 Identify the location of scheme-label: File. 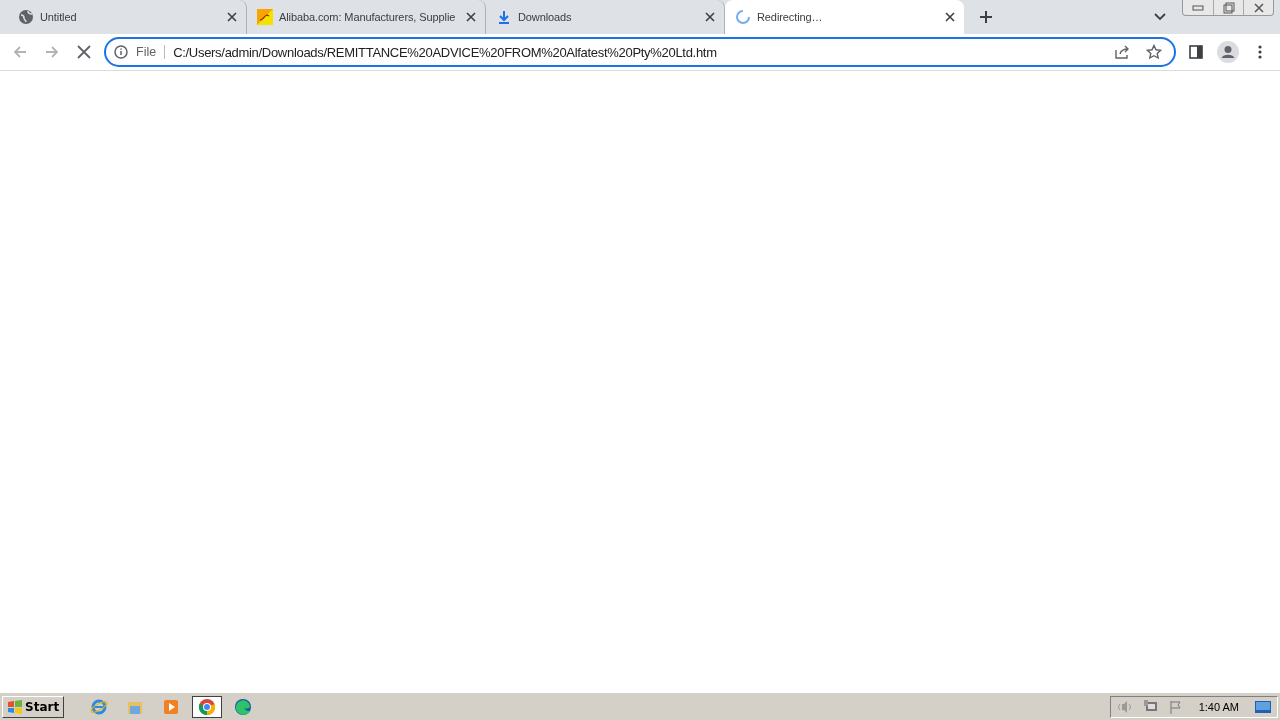
(151, 52).